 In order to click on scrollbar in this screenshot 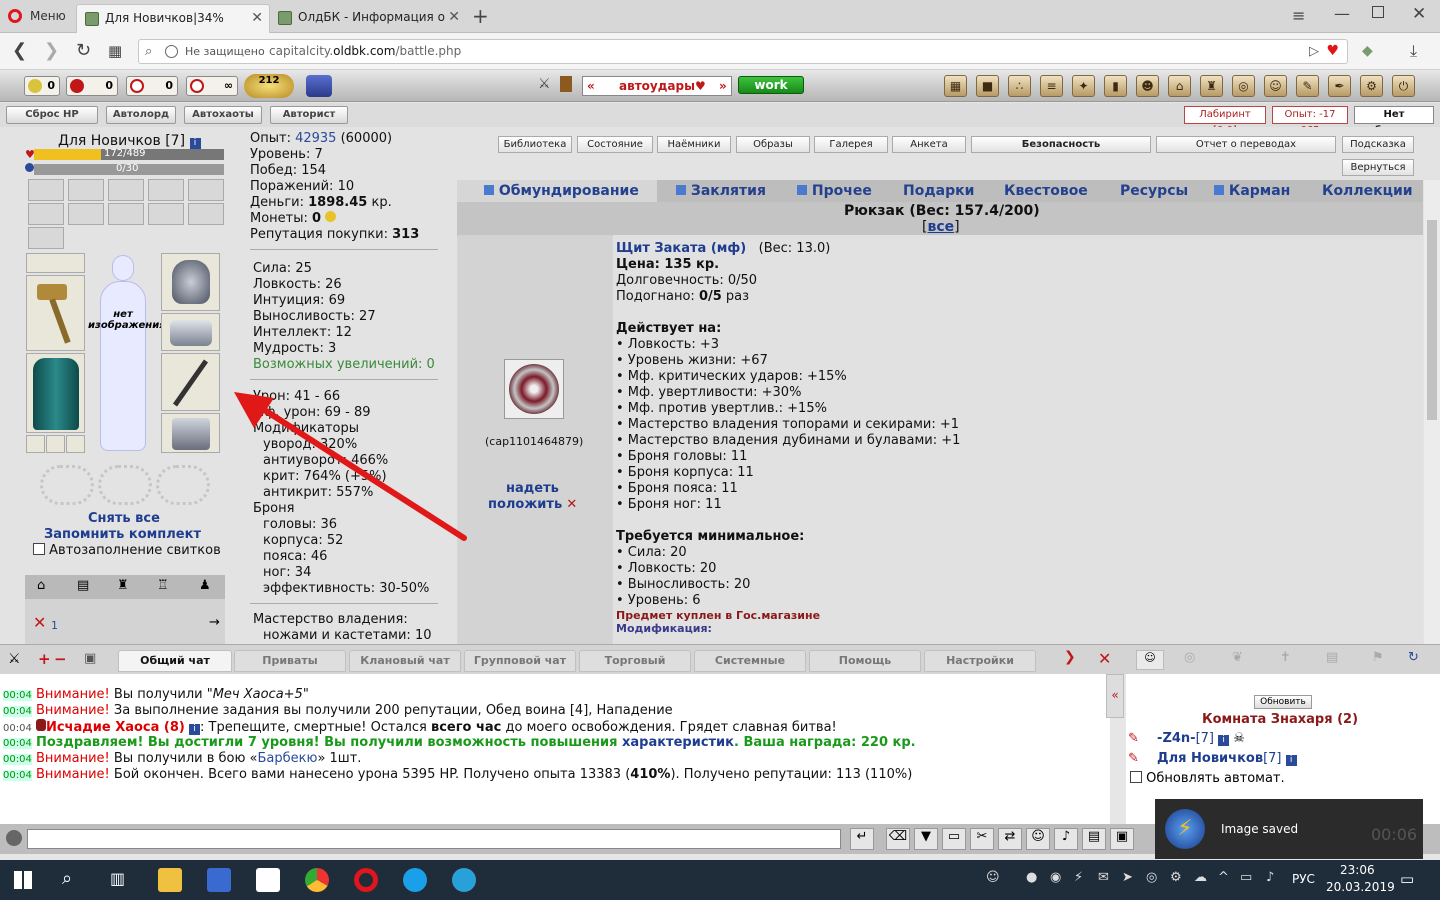, I will do `click(1432, 412)`.